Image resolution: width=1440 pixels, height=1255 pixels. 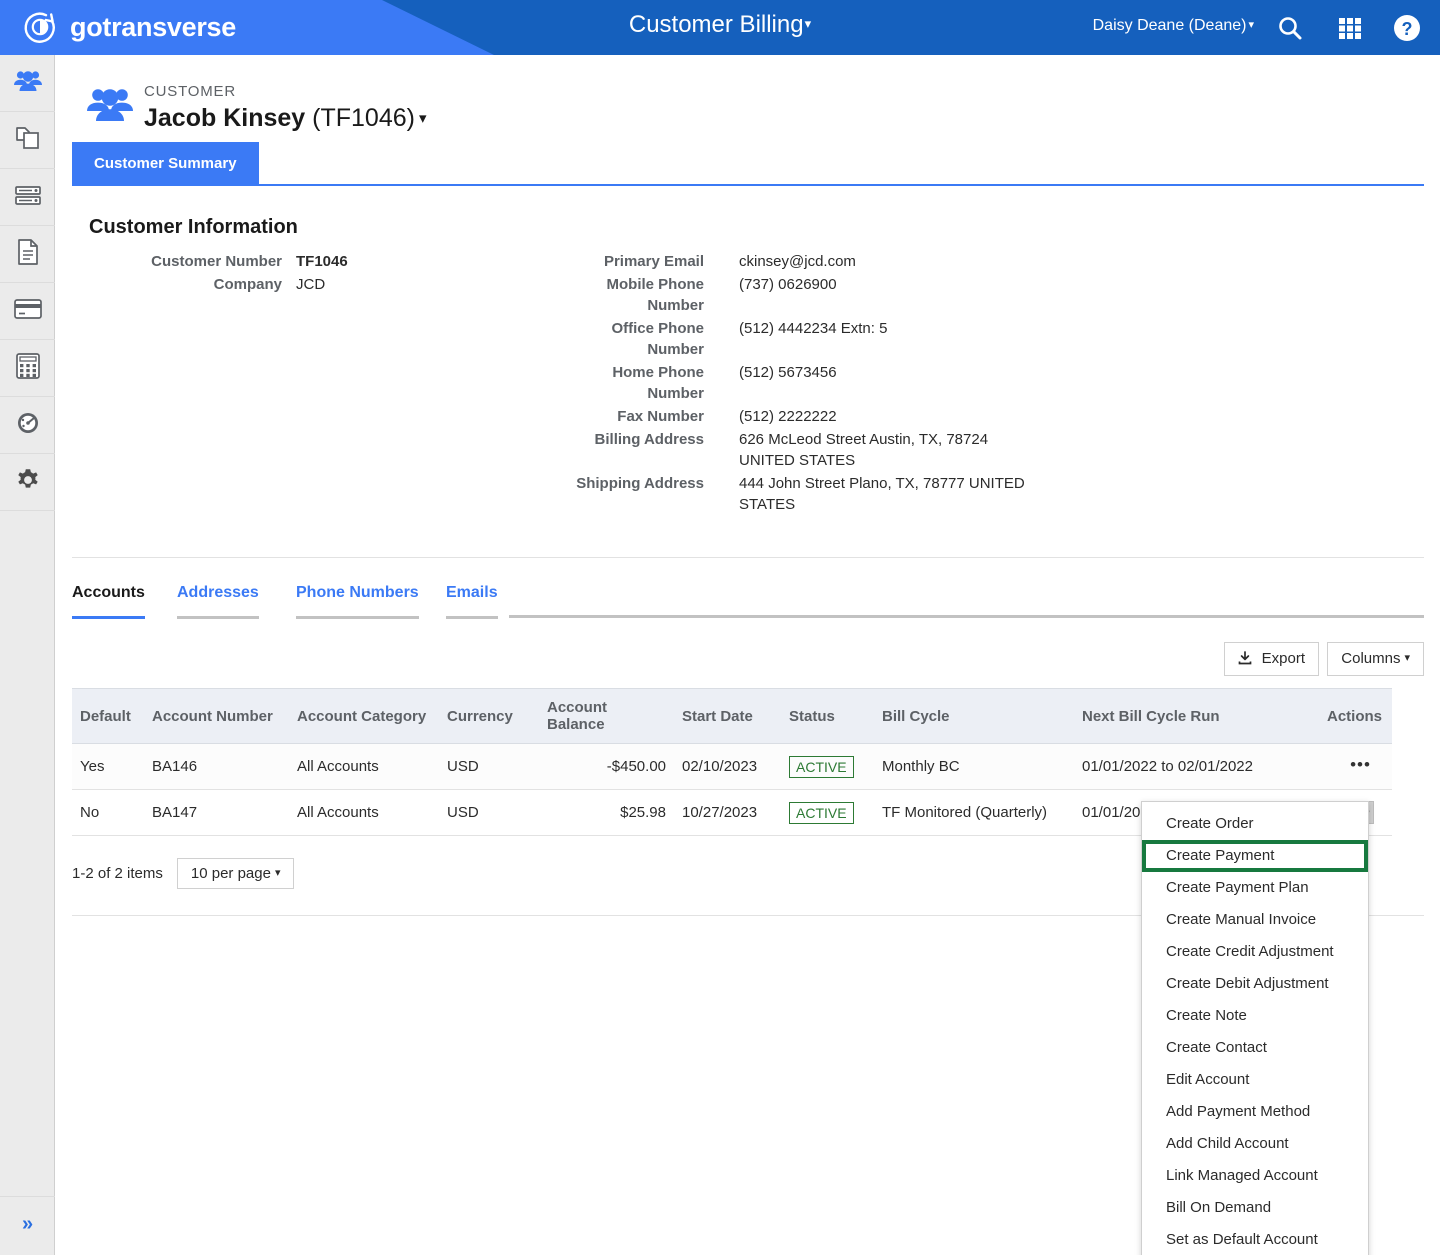 I want to click on section-divider, so click(x=748, y=557).